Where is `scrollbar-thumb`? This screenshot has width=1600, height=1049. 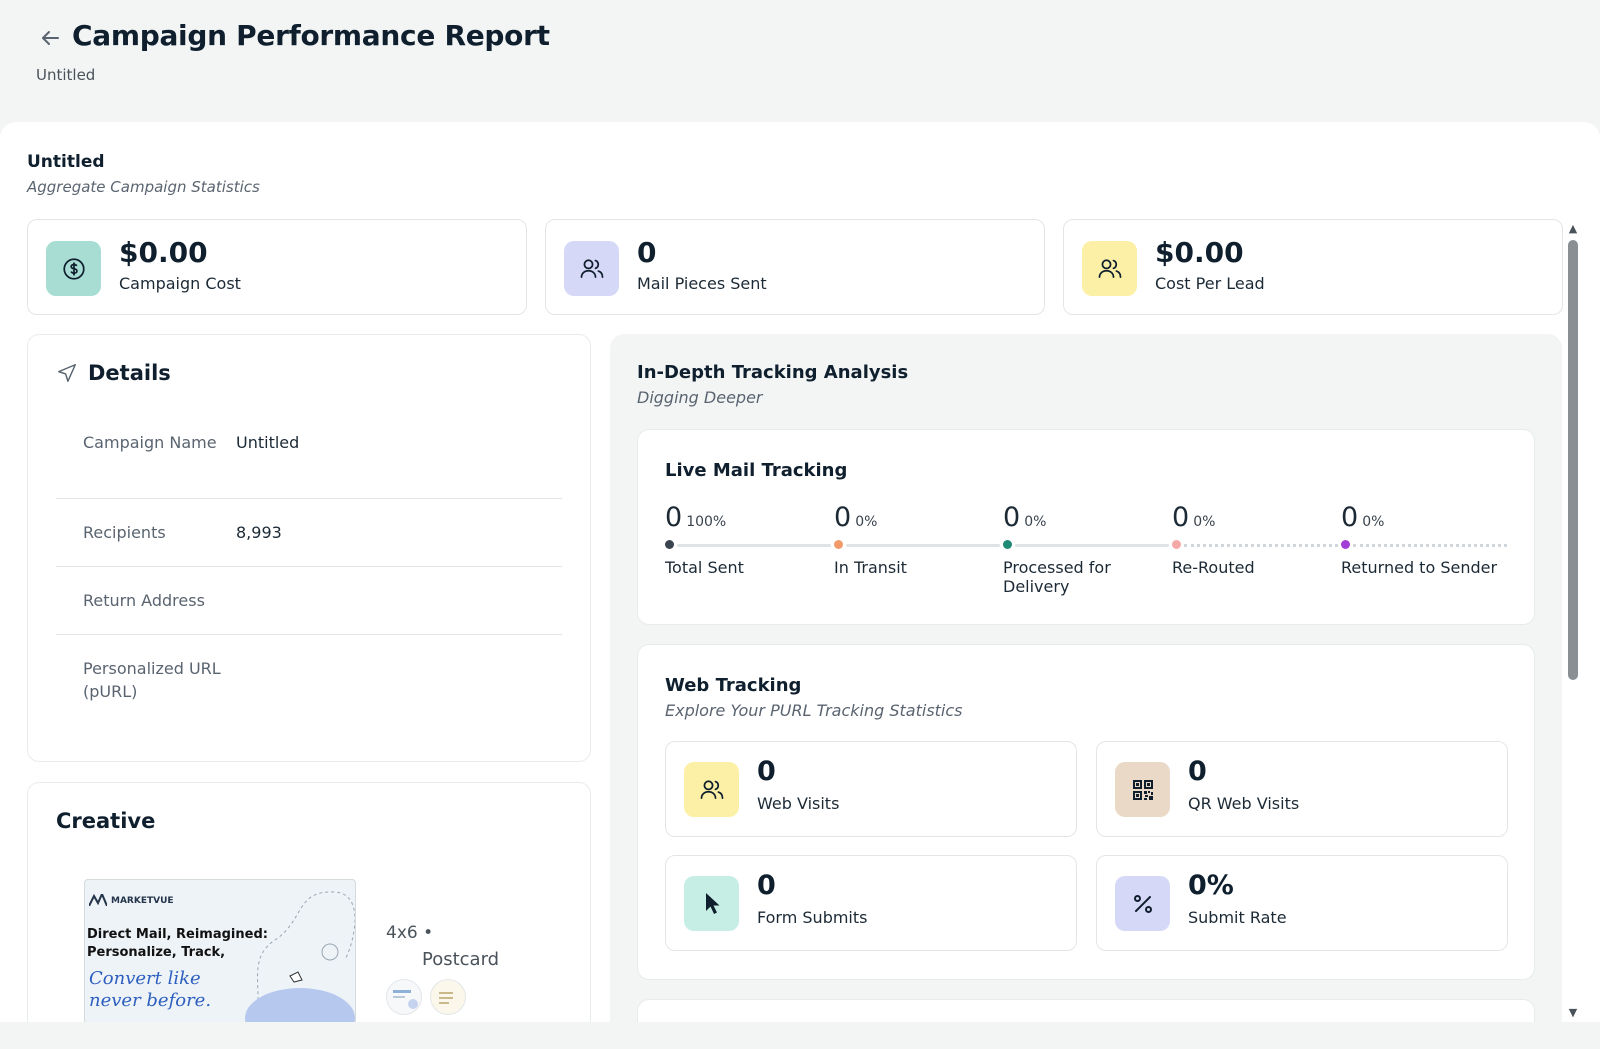 scrollbar-thumb is located at coordinates (1573, 460).